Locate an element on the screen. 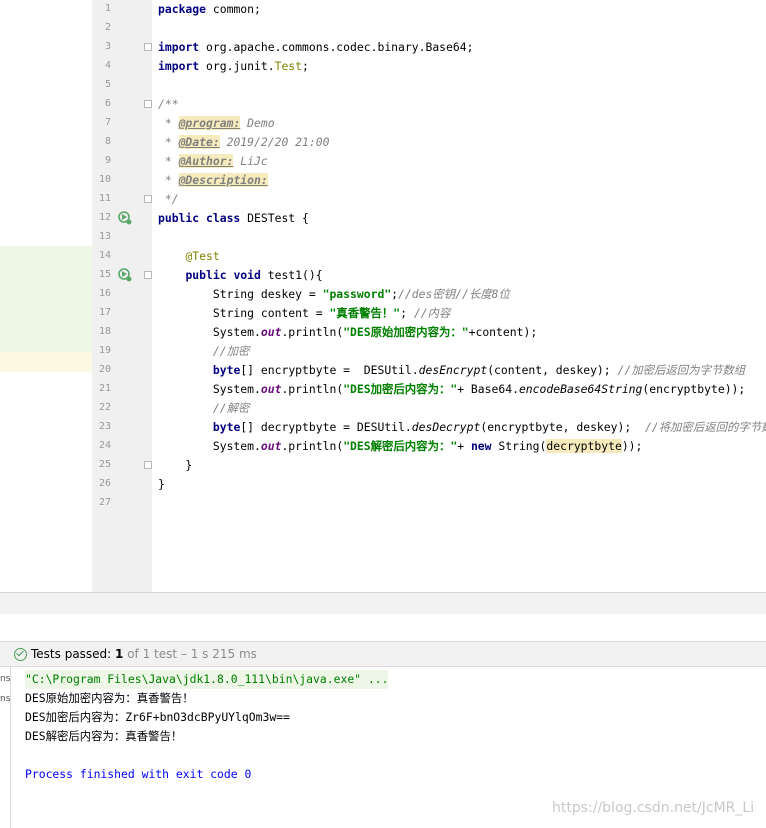  code-token: "password" is located at coordinates (357, 294).